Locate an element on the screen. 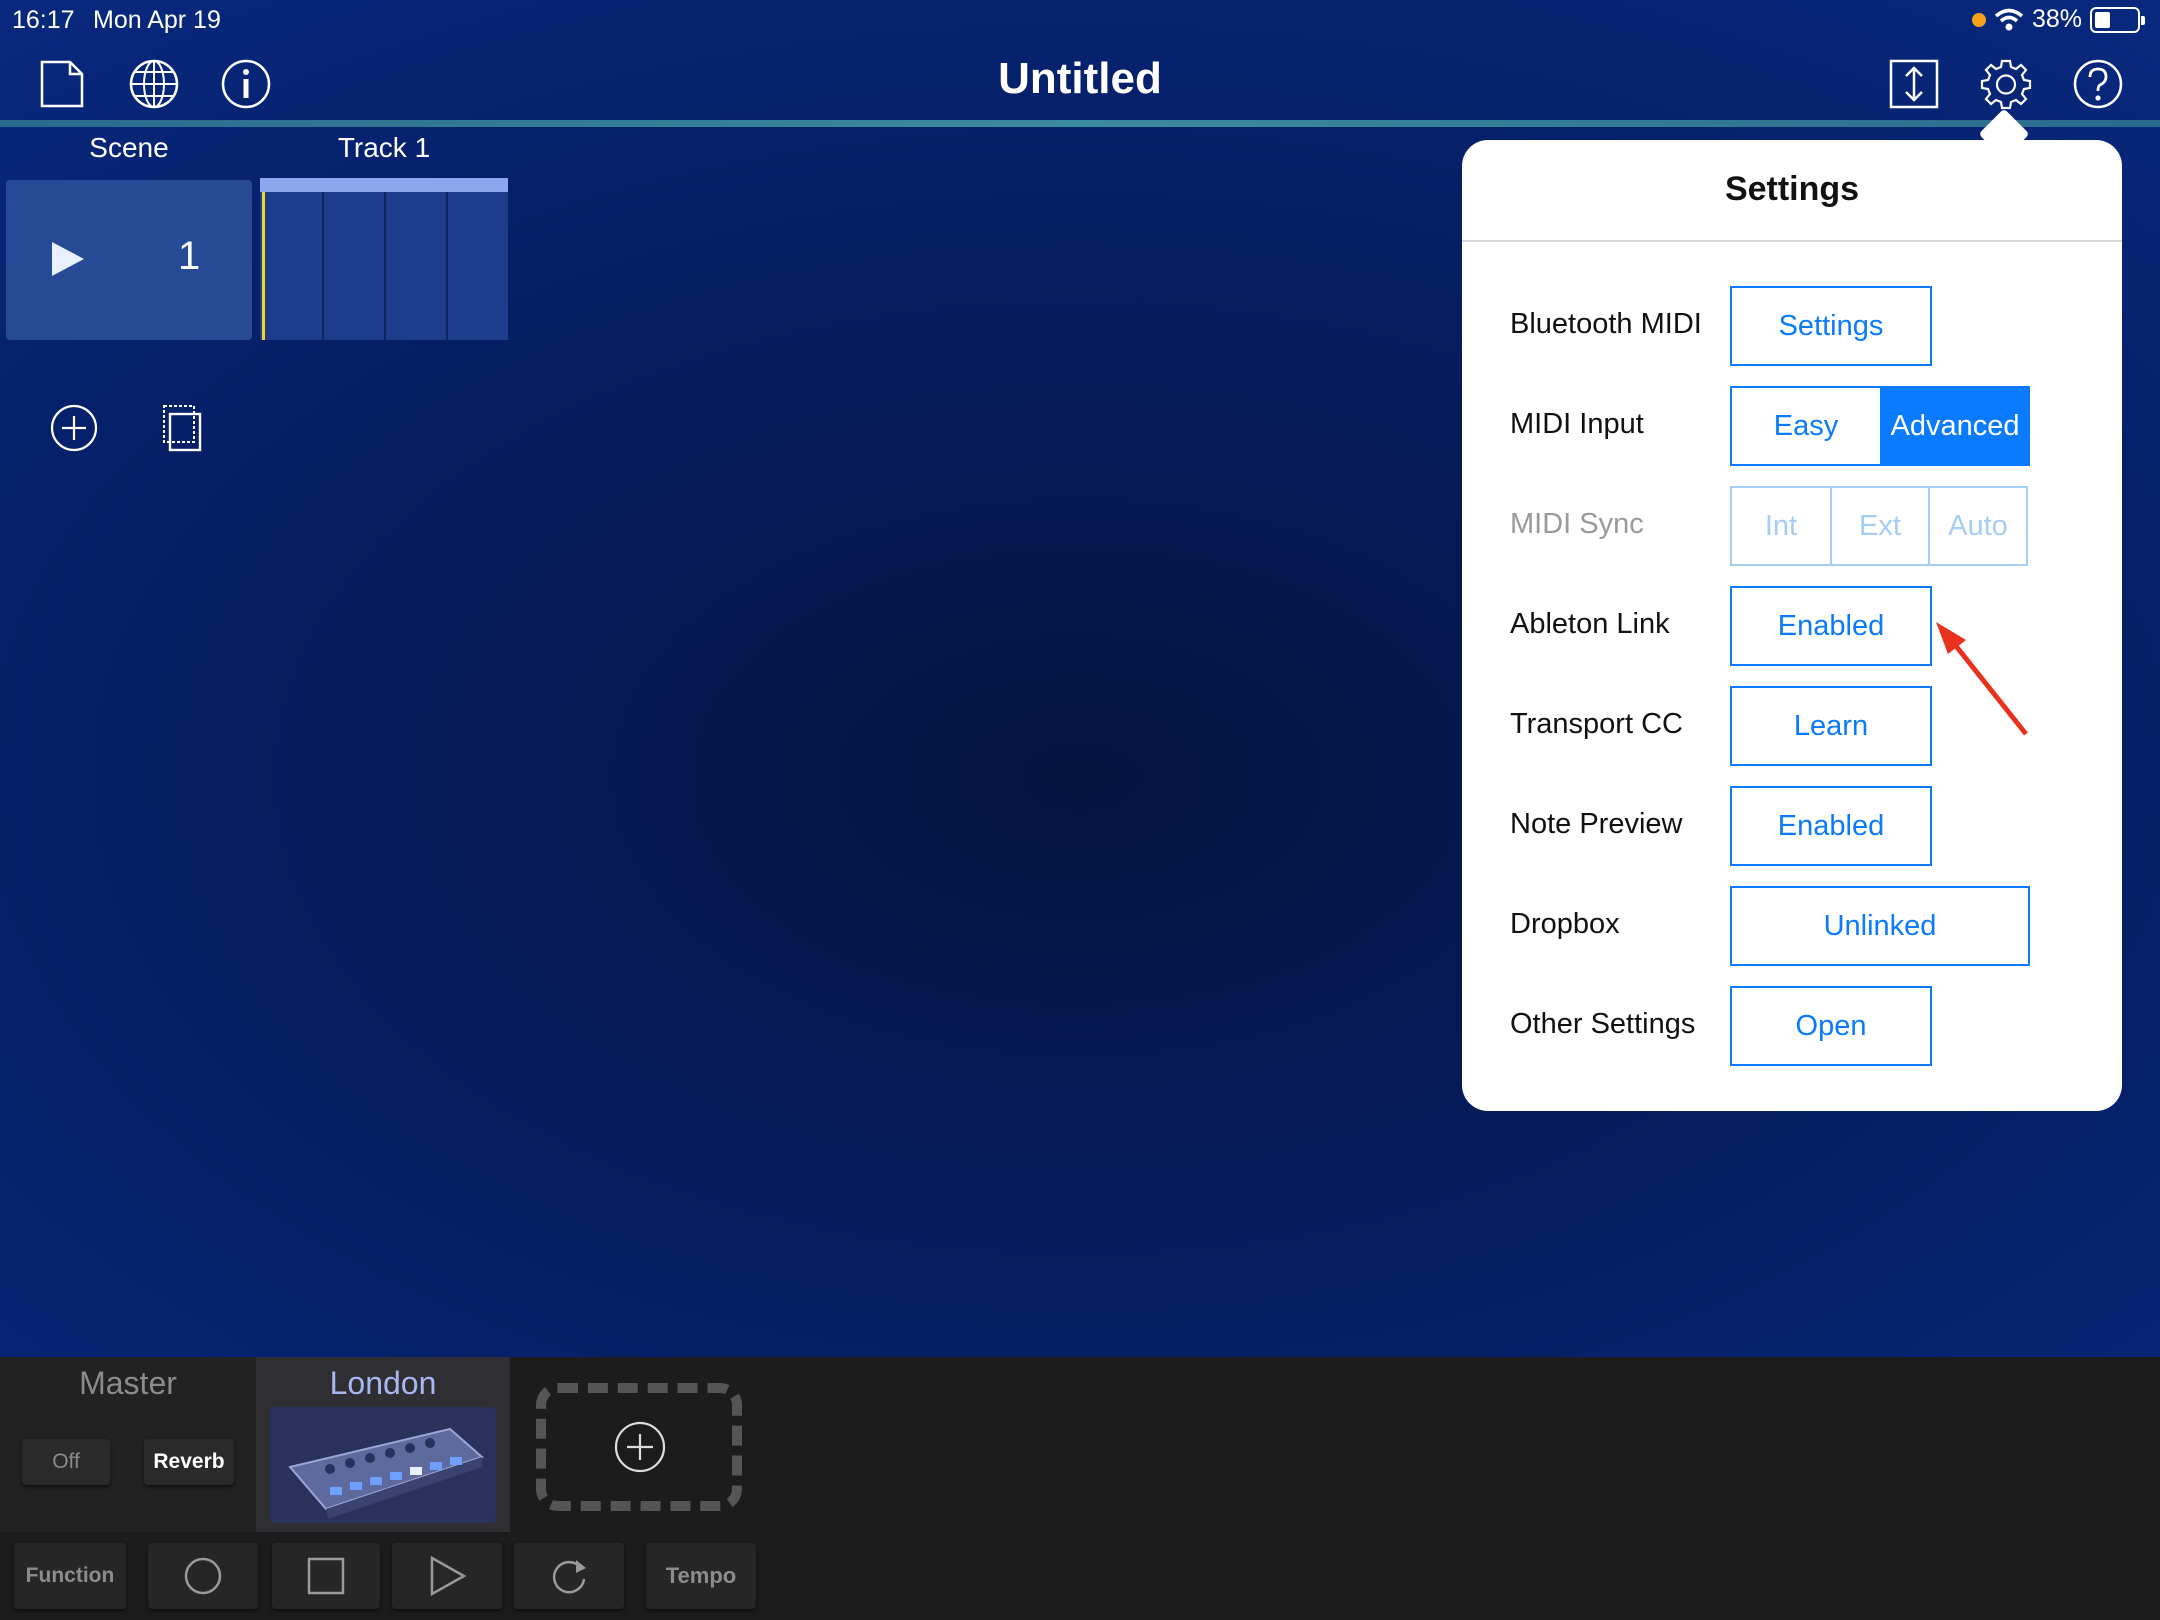  settings-row-label: Transport CC is located at coordinates (1596, 724).